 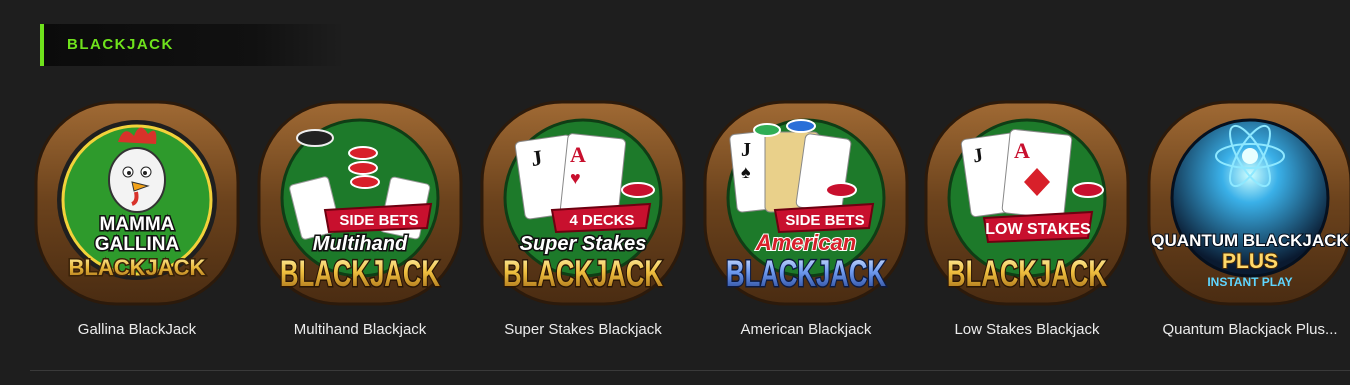 What do you see at coordinates (790, 171) in the screenshot?
I see `playing-cards-icon: J ♠` at bounding box center [790, 171].